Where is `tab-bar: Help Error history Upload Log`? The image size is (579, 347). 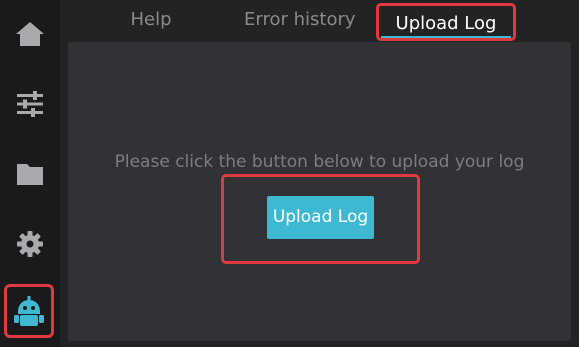
tab-bar: Help Error history Upload Log is located at coordinates (319, 20).